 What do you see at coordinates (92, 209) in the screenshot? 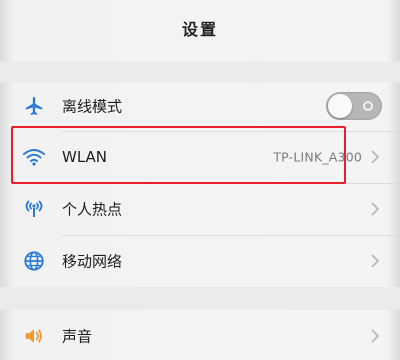
I see `hotspot-label: 个人热点` at bounding box center [92, 209].